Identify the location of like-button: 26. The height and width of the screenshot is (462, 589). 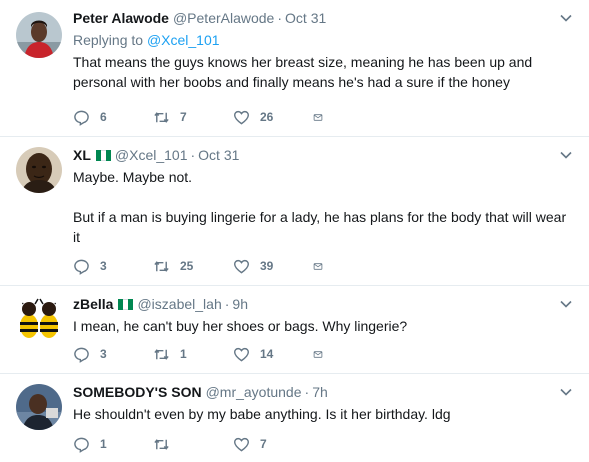
(273, 117).